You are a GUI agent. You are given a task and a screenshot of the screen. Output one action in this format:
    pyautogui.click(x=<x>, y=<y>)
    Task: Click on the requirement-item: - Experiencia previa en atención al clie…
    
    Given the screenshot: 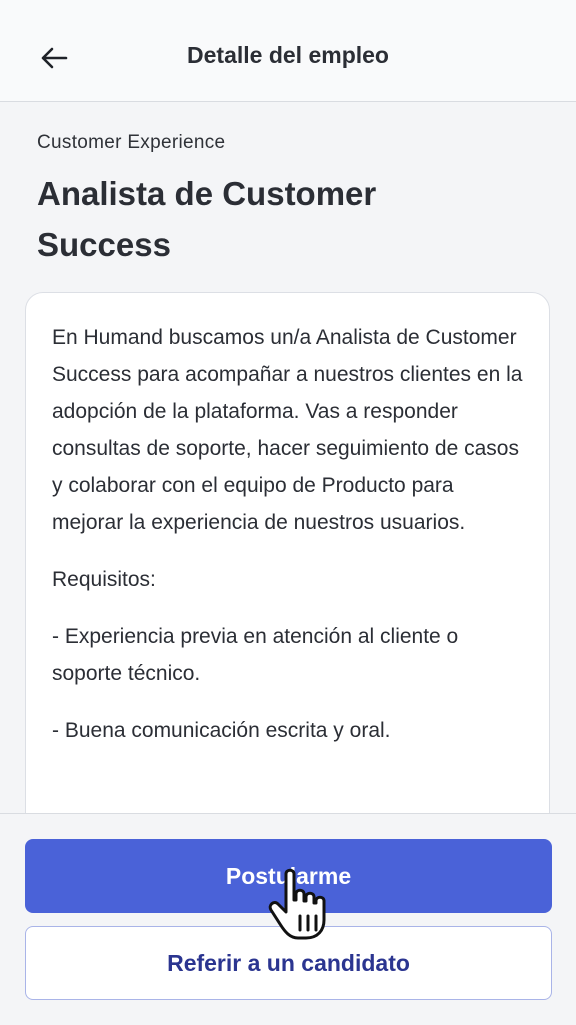 What is the action you would take?
    pyautogui.click(x=255, y=655)
    